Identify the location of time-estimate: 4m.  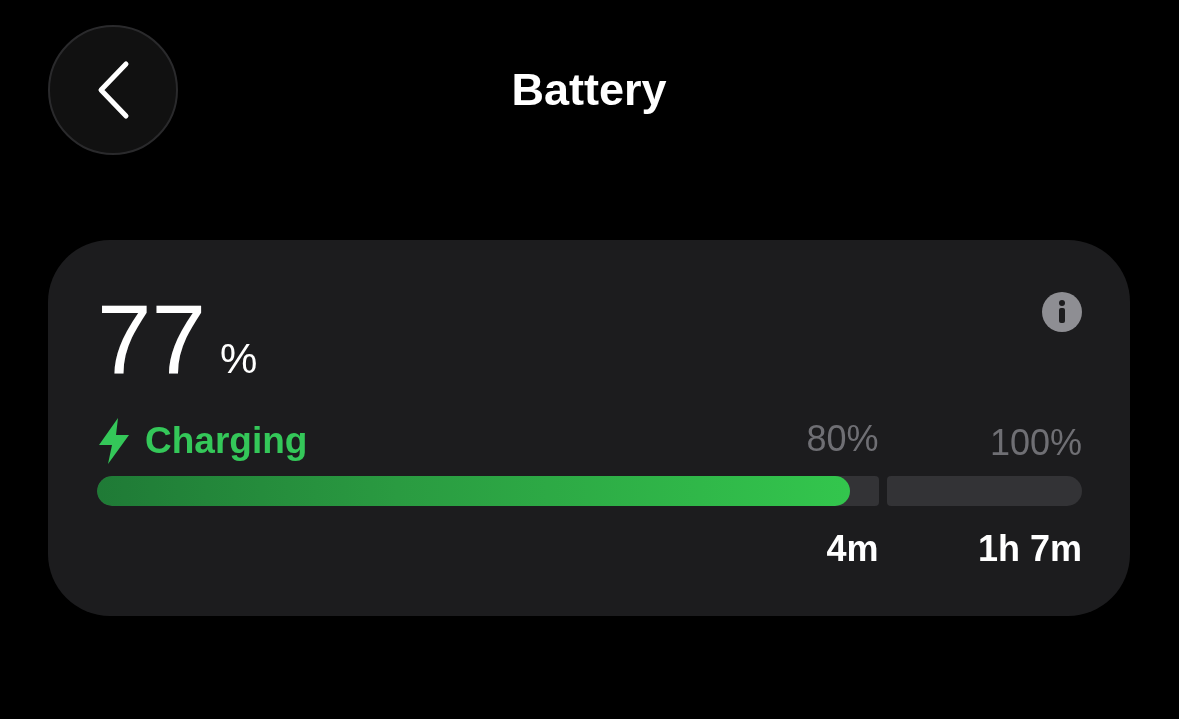
(852, 549).